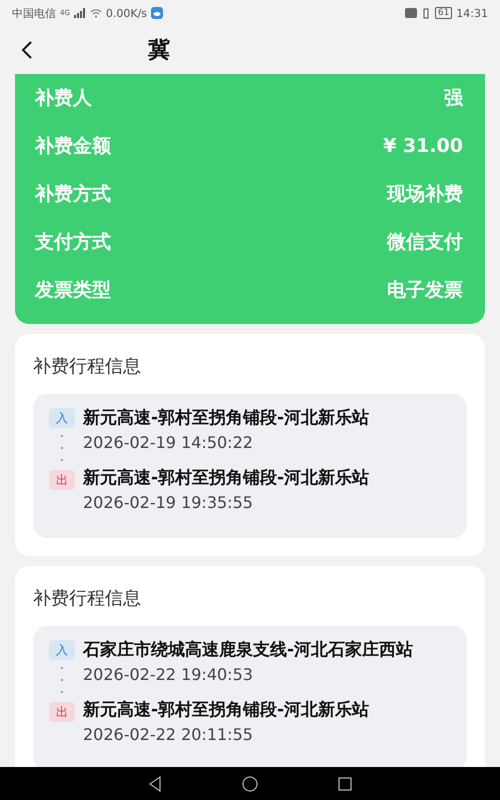 The height and width of the screenshot is (800, 500). What do you see at coordinates (443, 13) in the screenshot?
I see `battery-level: 61` at bounding box center [443, 13].